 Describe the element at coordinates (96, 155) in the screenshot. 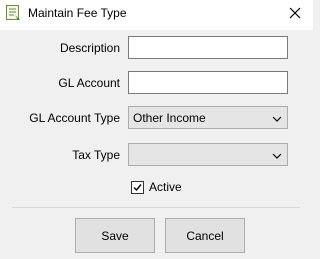

I see `tax-type-label: Tax Type` at that location.